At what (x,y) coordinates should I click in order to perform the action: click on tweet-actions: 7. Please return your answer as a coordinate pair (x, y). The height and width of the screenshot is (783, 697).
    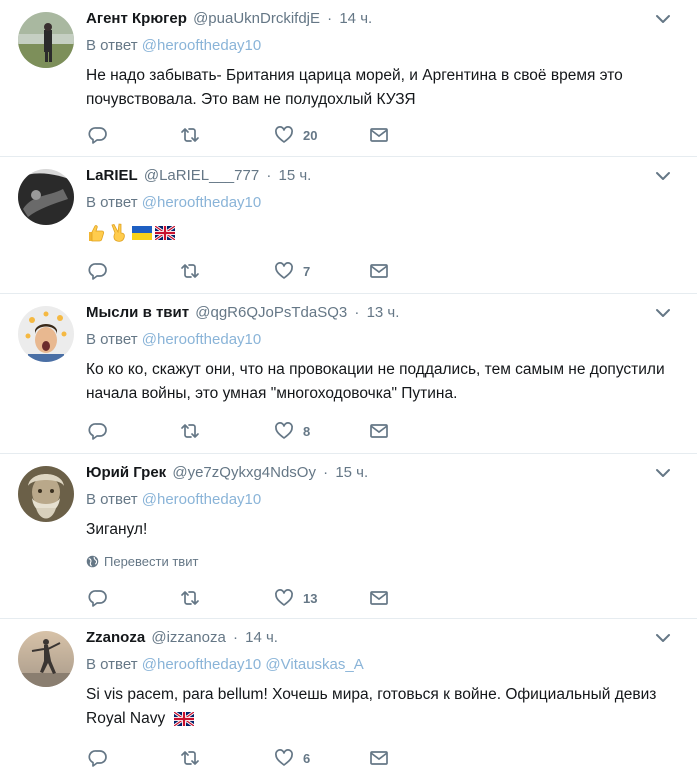
    Looking at the image, I should click on (243, 271).